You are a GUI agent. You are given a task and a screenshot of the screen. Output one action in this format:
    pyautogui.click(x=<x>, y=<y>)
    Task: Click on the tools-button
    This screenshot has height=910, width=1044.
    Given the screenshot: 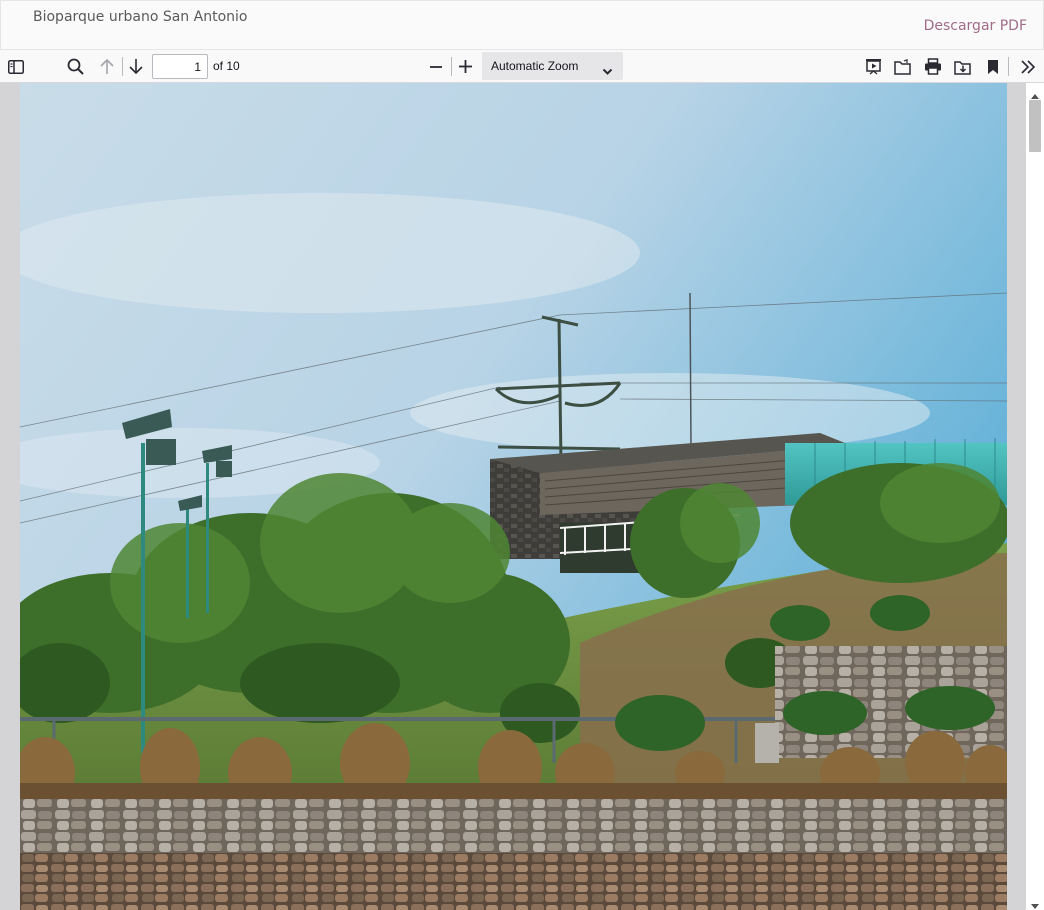 What is the action you would take?
    pyautogui.click(x=1028, y=66)
    